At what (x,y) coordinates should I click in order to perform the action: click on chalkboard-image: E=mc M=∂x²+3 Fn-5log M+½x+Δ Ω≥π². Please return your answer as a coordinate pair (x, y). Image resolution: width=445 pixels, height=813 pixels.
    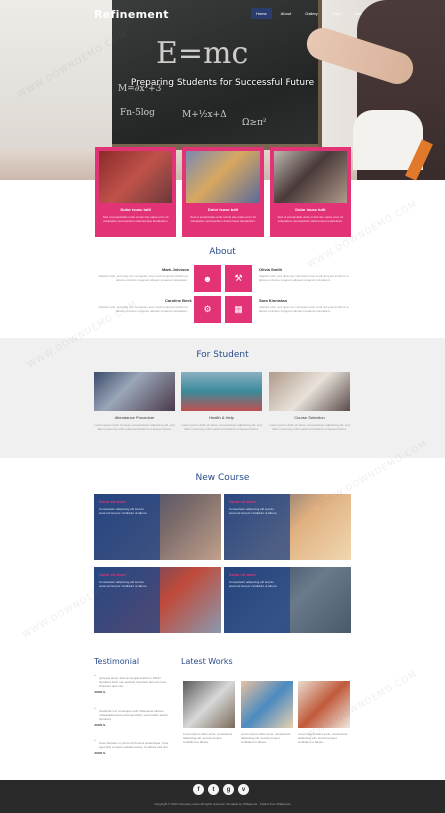
    Looking at the image, I should click on (217, 75).